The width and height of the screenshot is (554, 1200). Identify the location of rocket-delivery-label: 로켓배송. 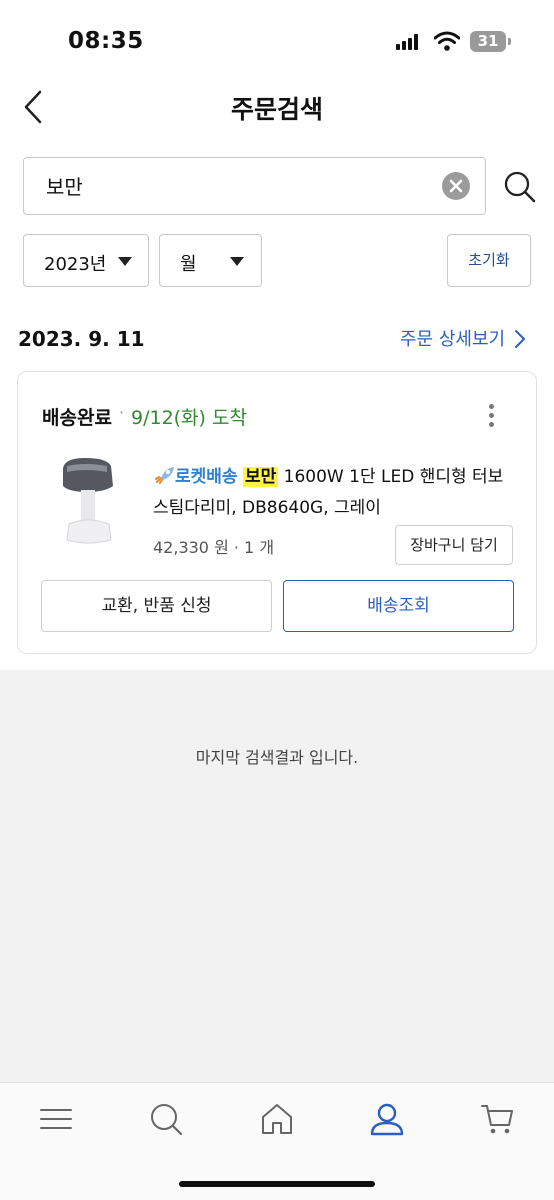
(206, 477).